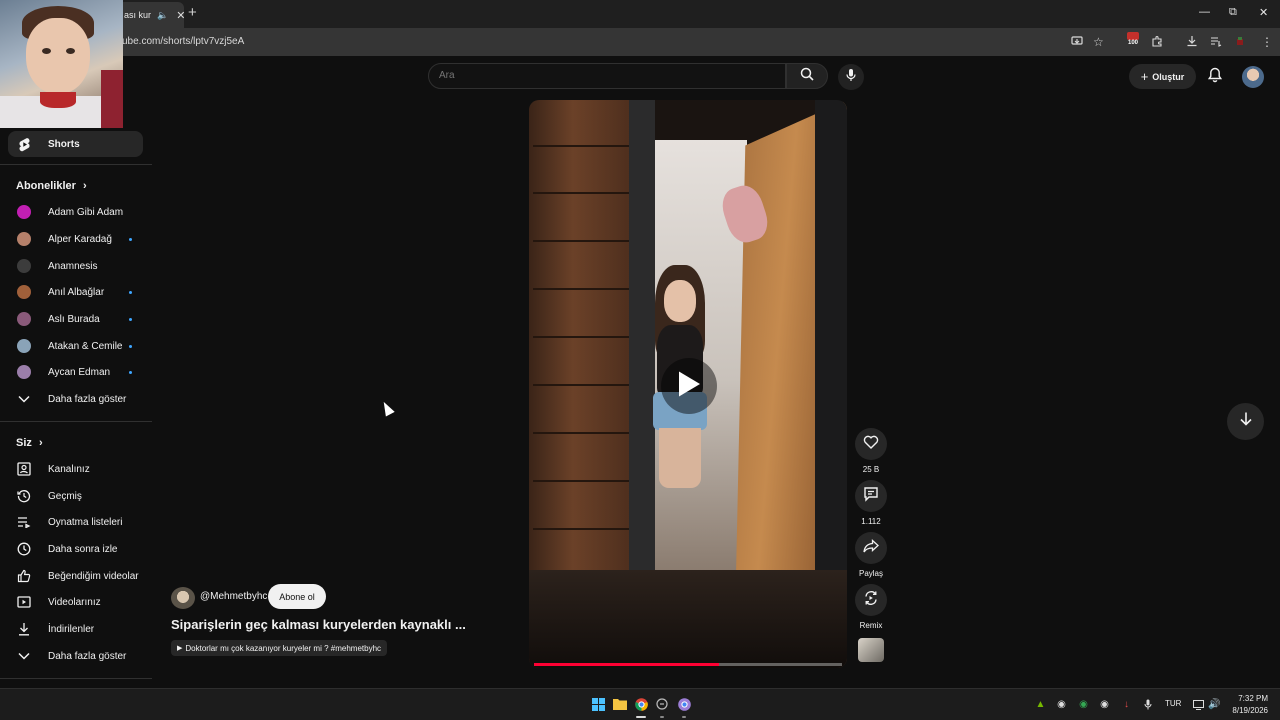 The height and width of the screenshot is (720, 1280). Describe the element at coordinates (807, 76) in the screenshot. I see `search-button` at that location.